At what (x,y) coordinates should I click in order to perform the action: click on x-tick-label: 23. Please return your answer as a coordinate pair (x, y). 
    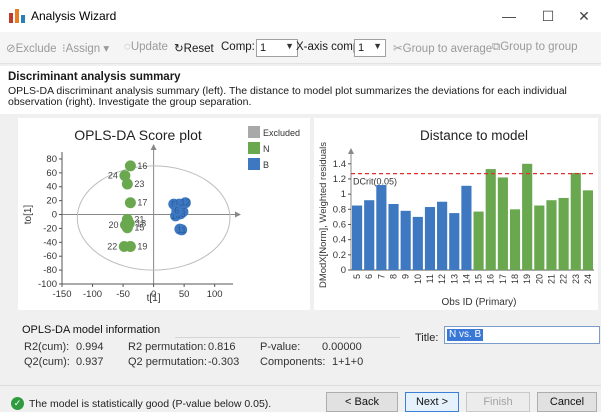
    Looking at the image, I should click on (576, 279).